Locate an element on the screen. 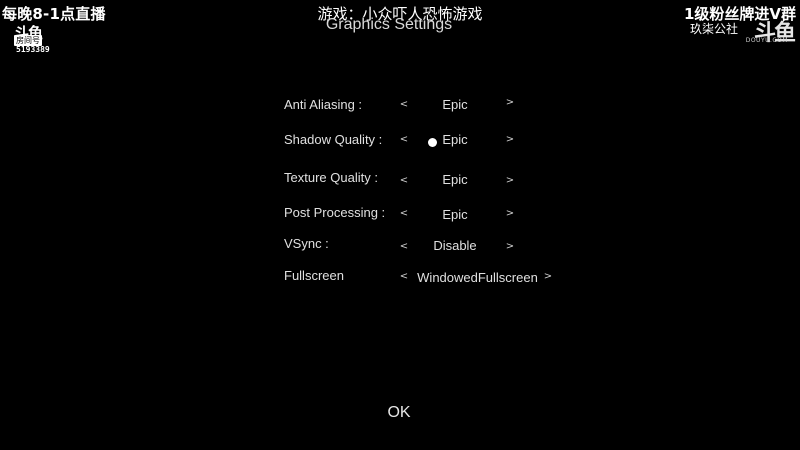  setting-row-vsync: VSync : < Disable > is located at coordinates (400, 246).